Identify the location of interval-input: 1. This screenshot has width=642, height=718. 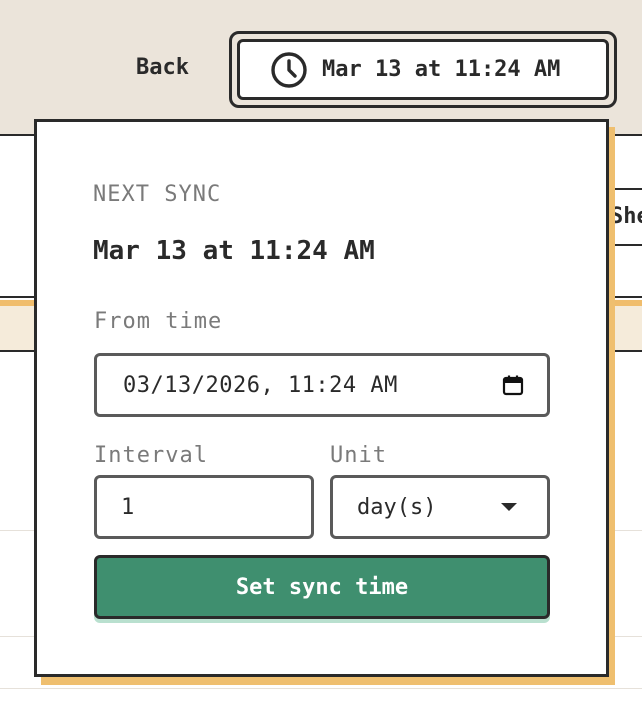
(204, 507).